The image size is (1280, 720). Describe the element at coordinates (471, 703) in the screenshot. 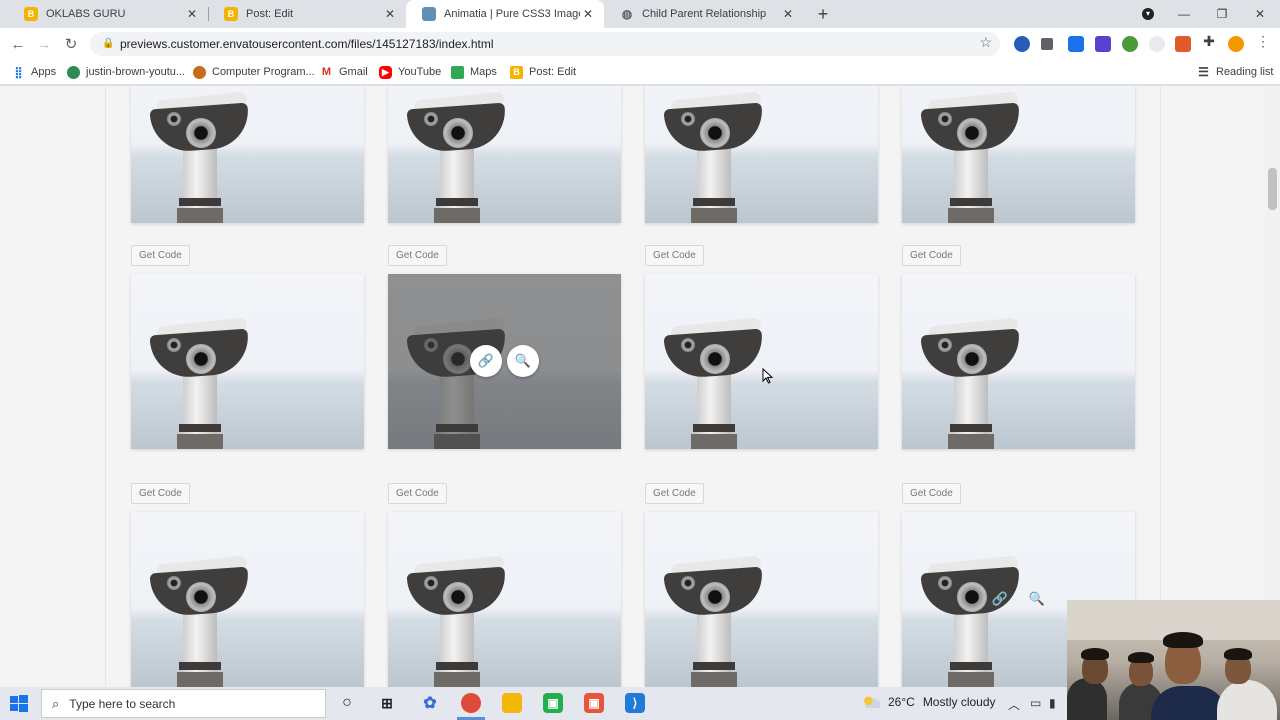

I see `chrome-icon` at that location.